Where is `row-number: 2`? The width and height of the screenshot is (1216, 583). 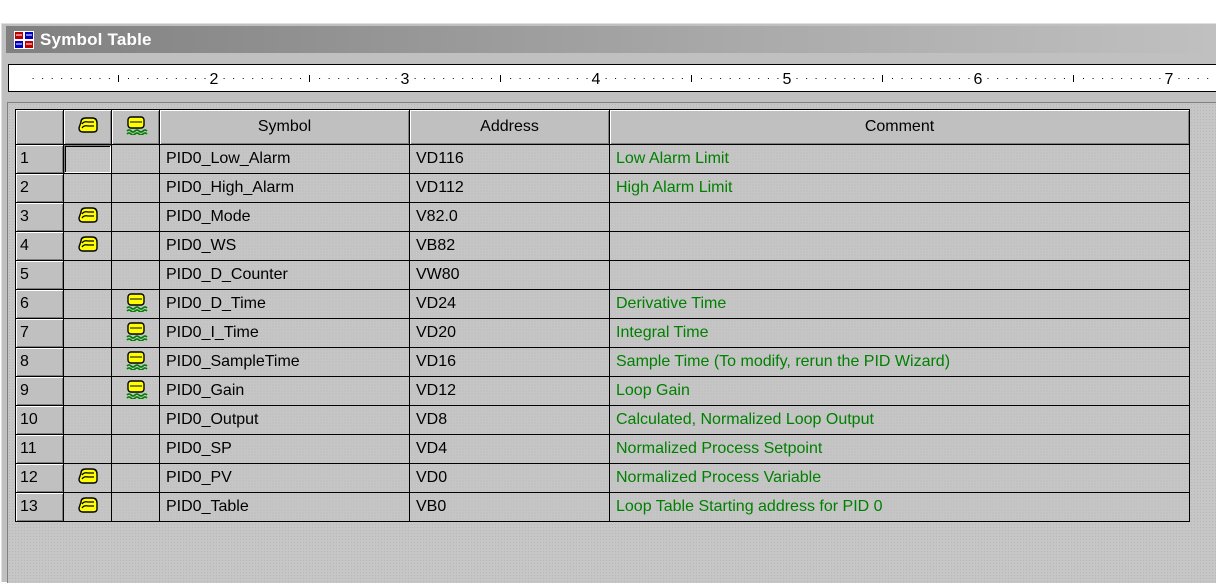 row-number: 2 is located at coordinates (39, 188).